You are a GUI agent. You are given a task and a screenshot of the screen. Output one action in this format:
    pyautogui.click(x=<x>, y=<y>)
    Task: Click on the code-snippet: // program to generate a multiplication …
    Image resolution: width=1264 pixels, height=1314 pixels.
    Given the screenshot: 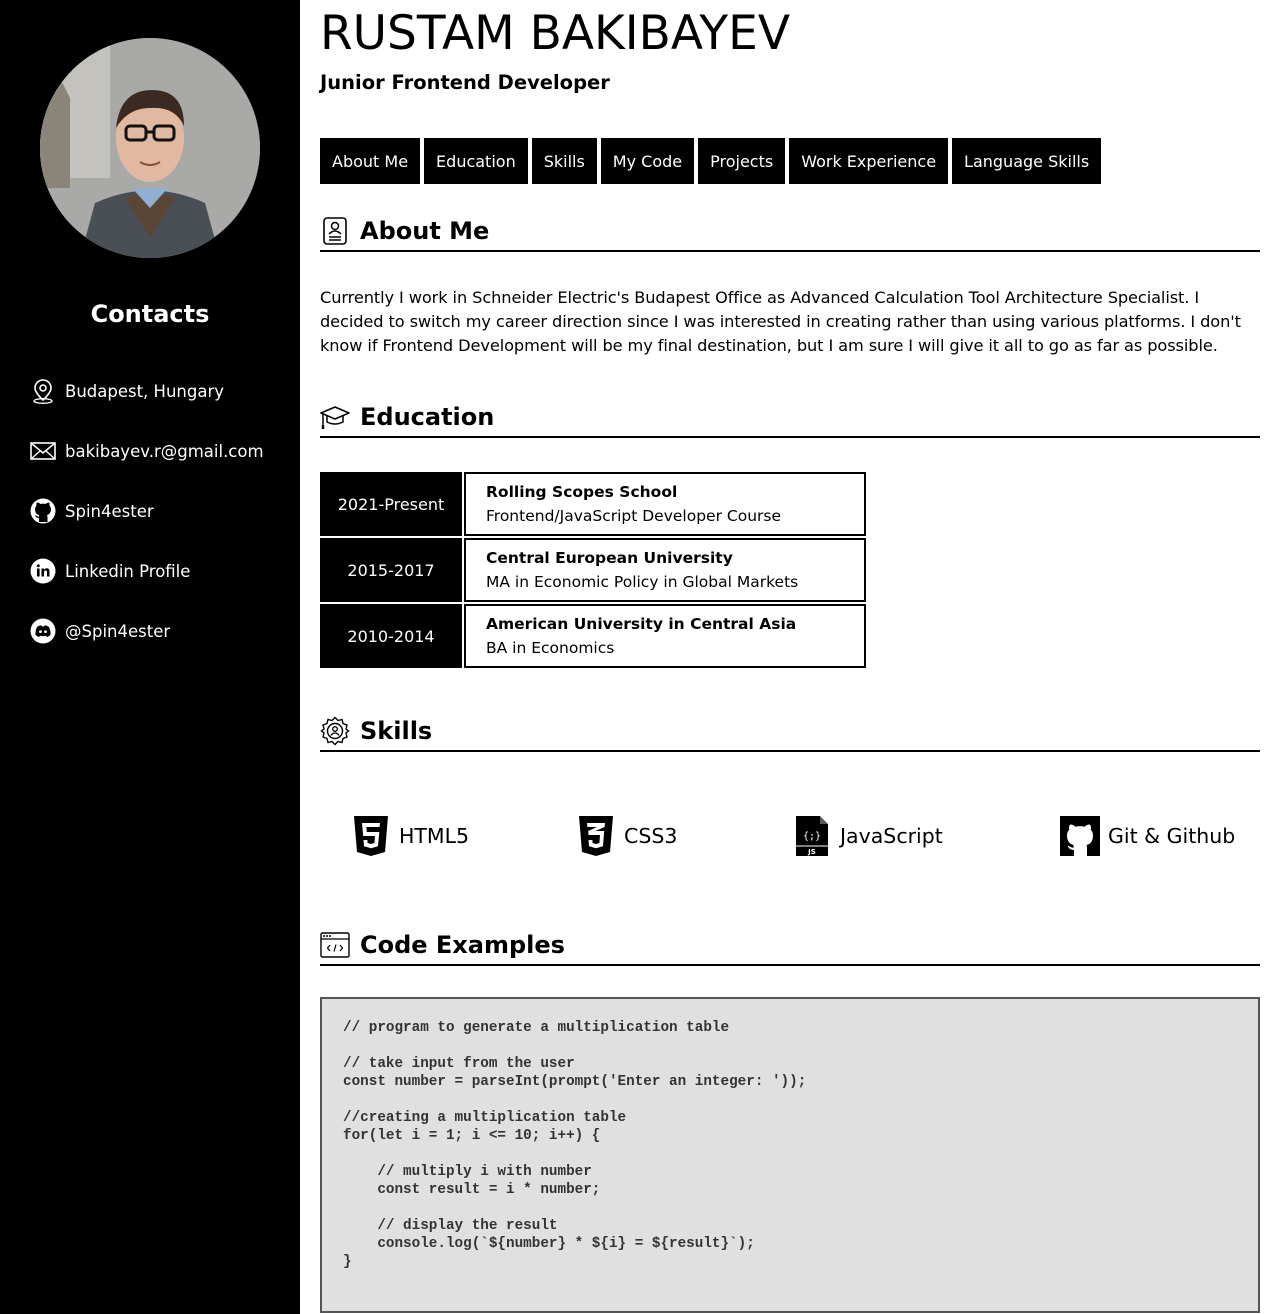 What is the action you would take?
    pyautogui.click(x=575, y=1145)
    